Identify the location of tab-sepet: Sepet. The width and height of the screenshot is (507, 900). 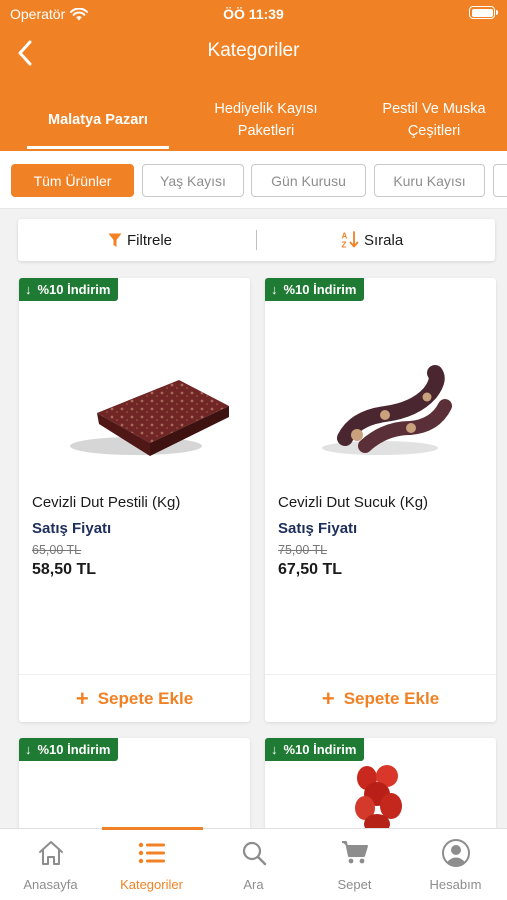
(354, 864).